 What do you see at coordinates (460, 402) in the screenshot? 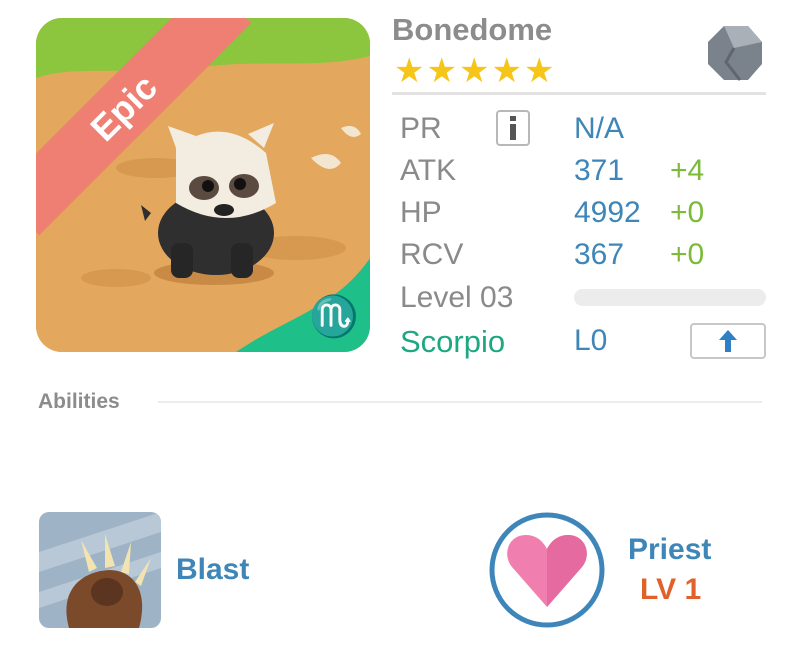
I see `abilities-divider` at bounding box center [460, 402].